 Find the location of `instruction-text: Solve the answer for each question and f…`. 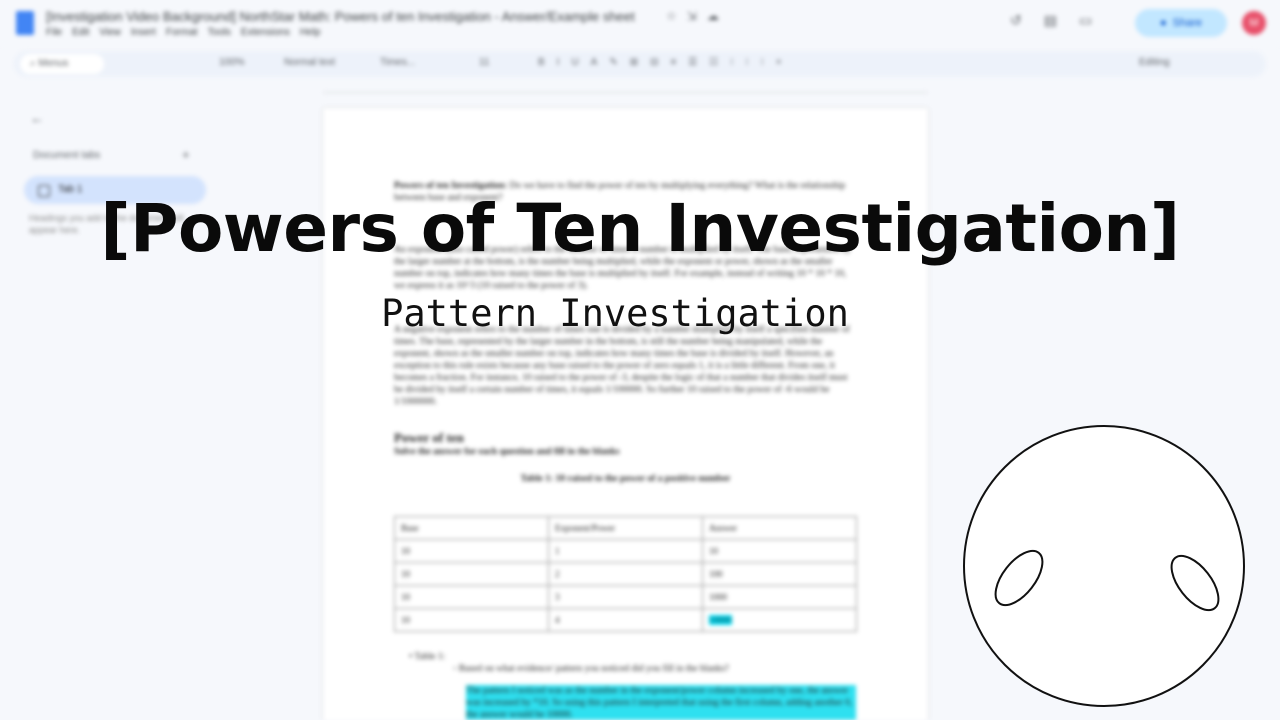

instruction-text: Solve the answer for each question and f… is located at coordinates (507, 452).